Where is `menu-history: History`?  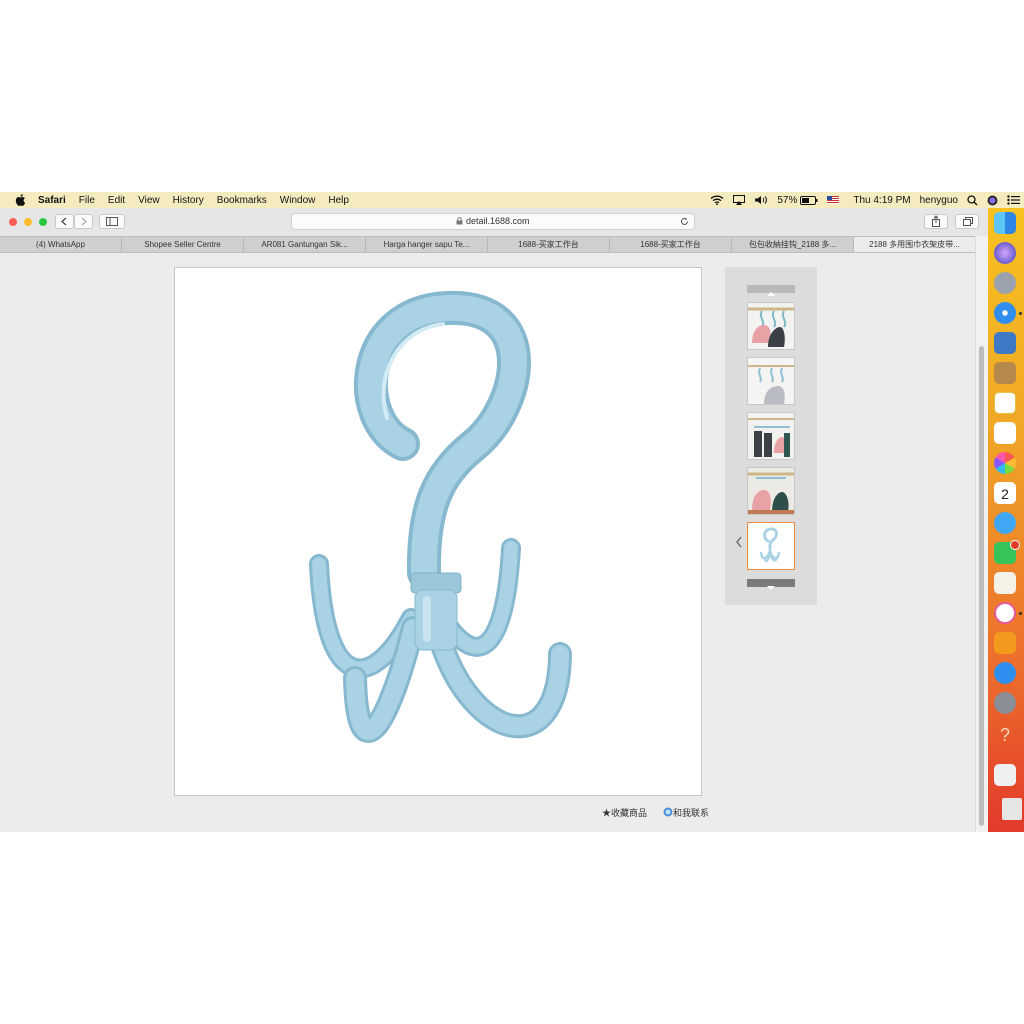 menu-history: History is located at coordinates (188, 200).